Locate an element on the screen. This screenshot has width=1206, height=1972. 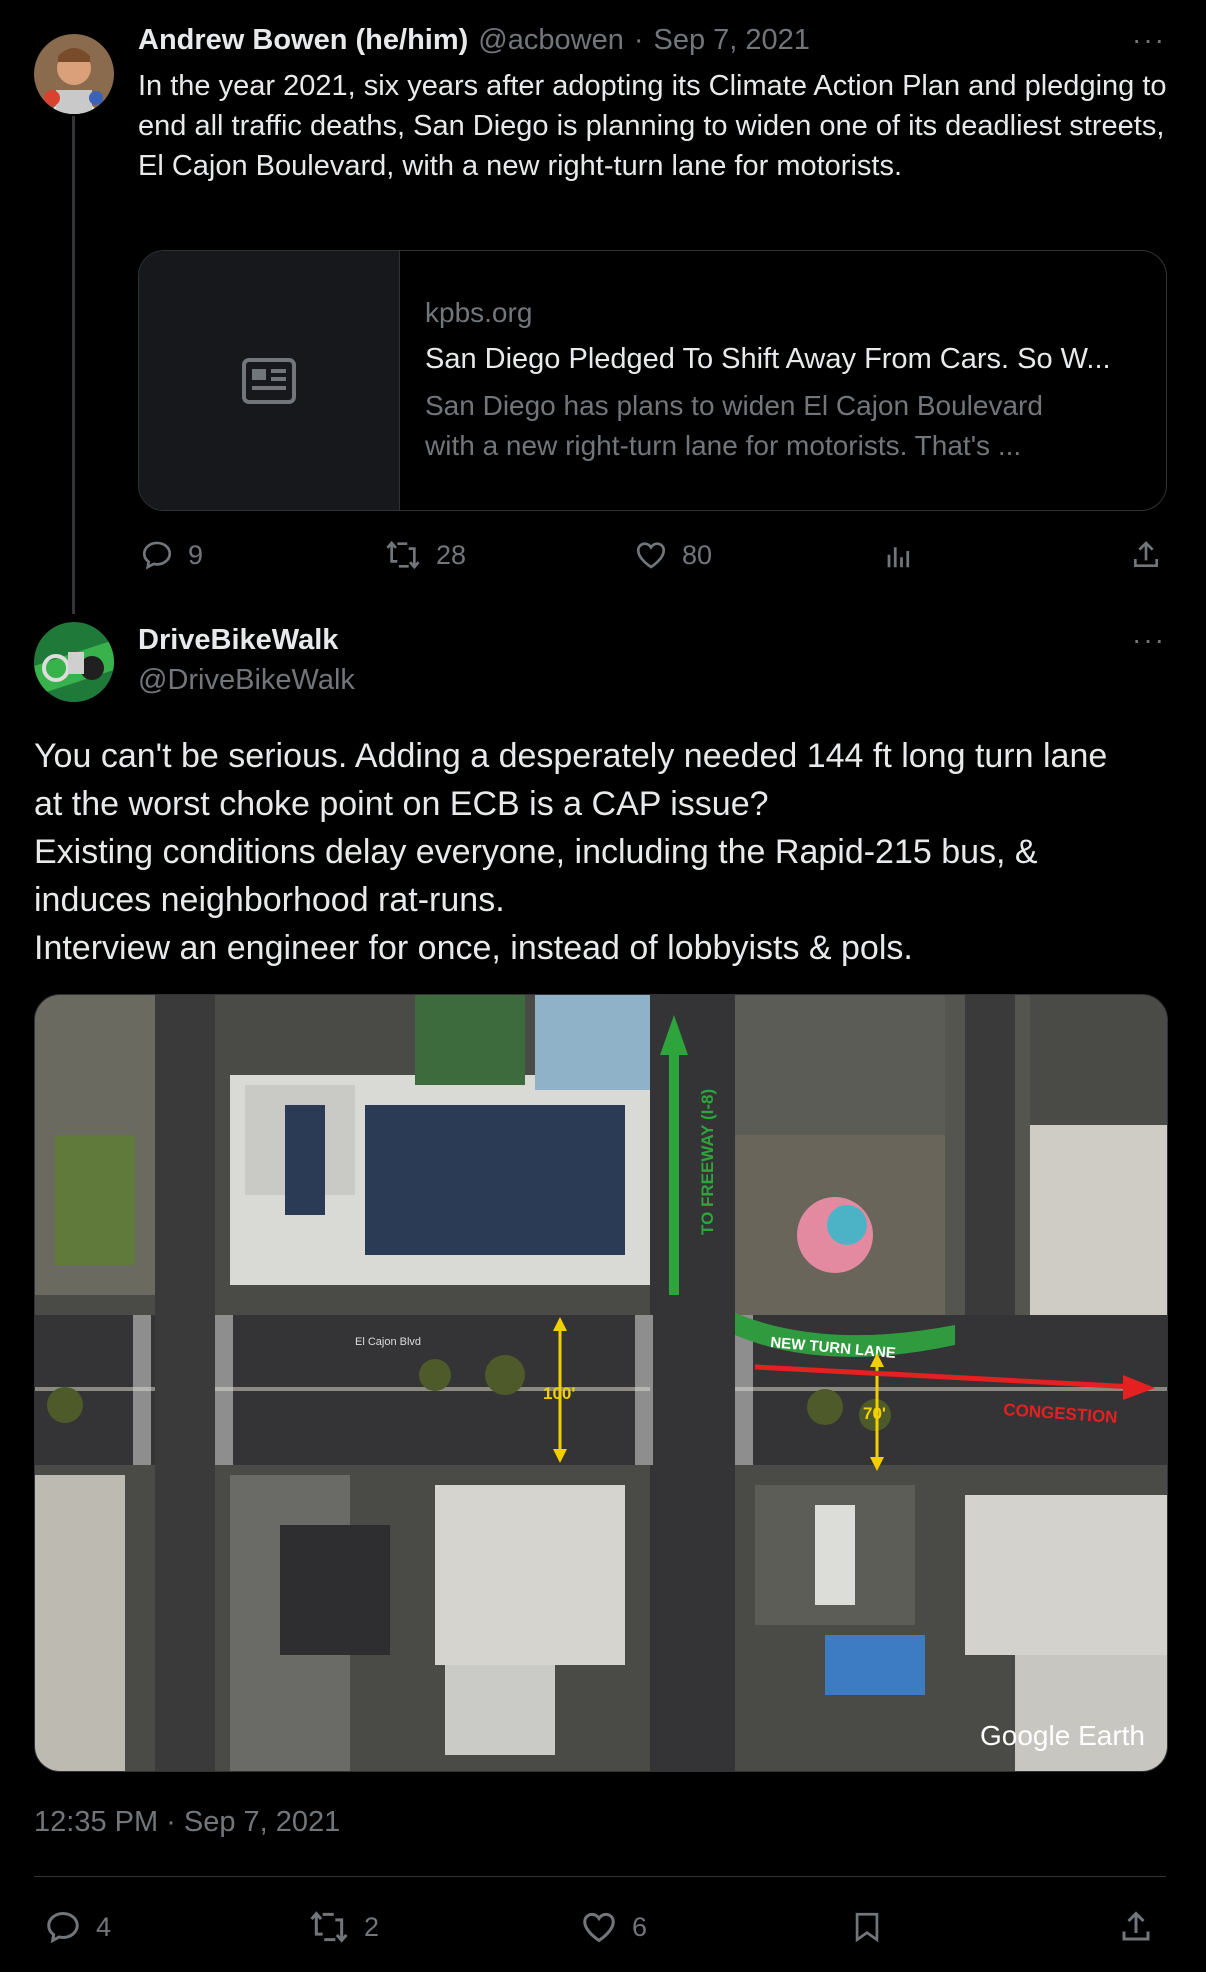
like-button: 80 is located at coordinates (673, 555).